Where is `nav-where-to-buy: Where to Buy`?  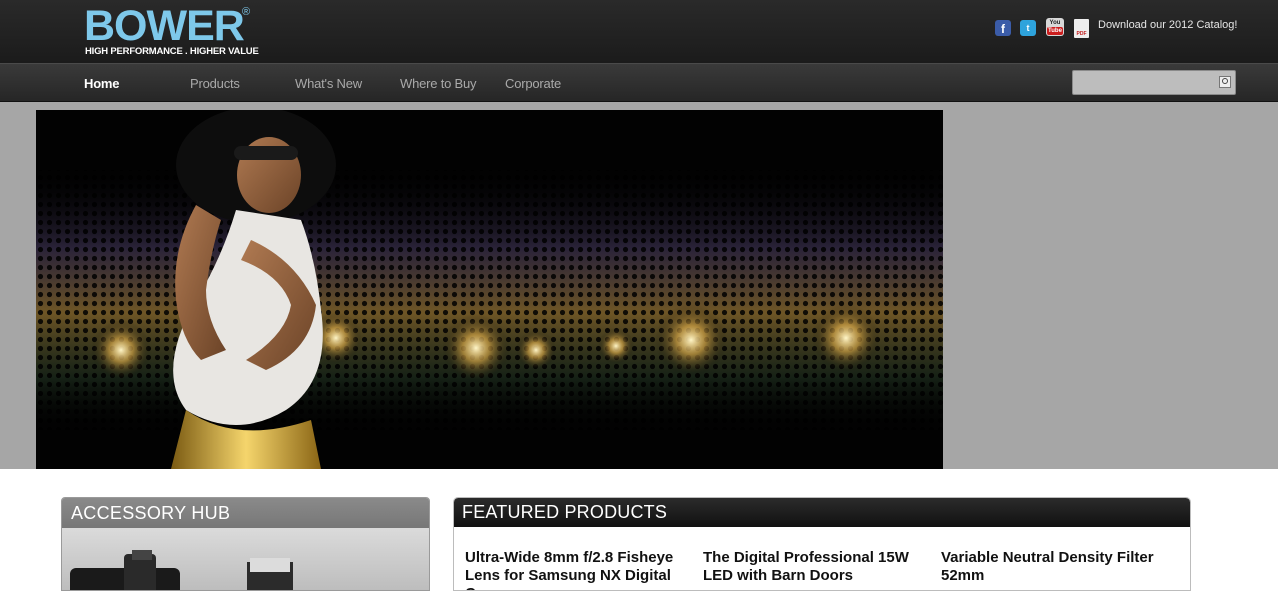 nav-where-to-buy: Where to Buy is located at coordinates (438, 83).